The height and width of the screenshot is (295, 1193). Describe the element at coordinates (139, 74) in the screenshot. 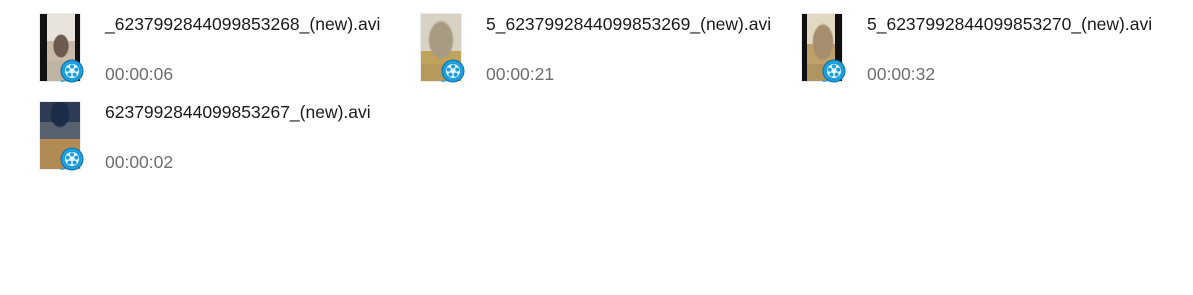

I see `file-duration: 00:00:06` at that location.